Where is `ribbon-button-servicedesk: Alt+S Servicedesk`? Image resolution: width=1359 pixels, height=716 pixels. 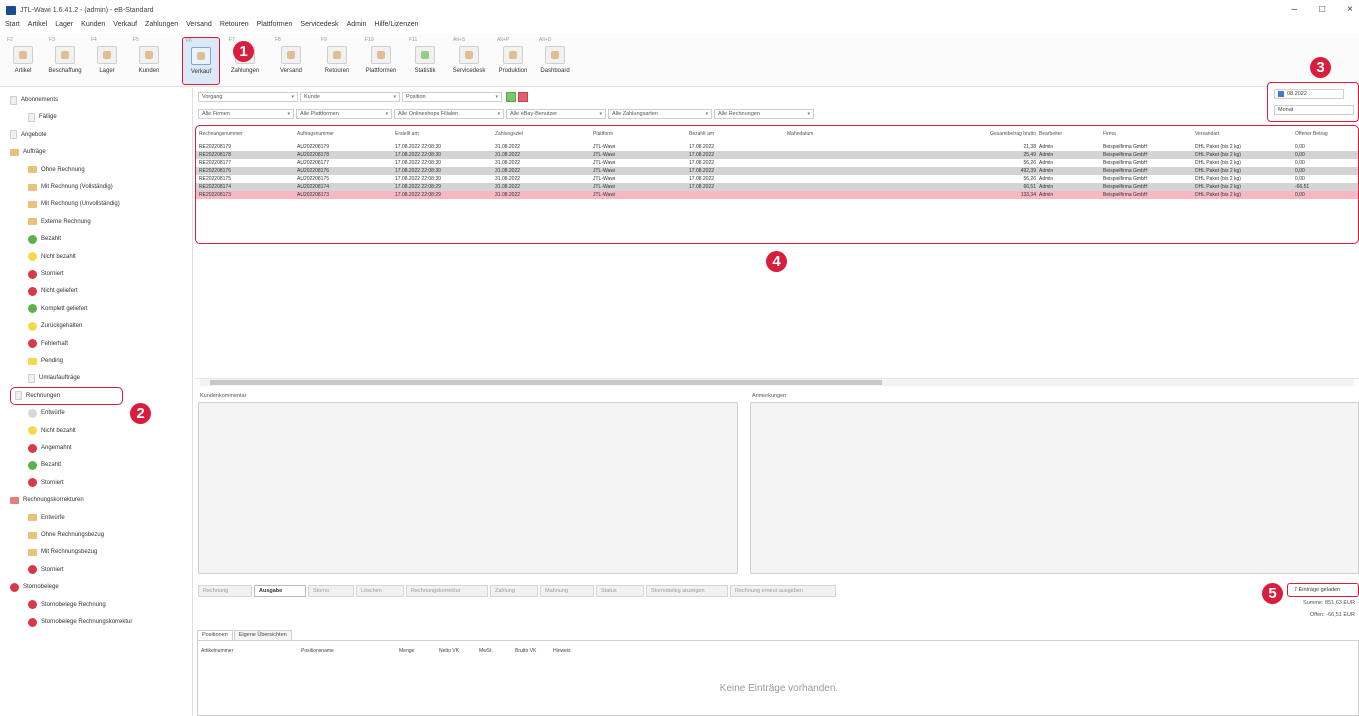
ribbon-button-servicedesk: Alt+S Servicedesk is located at coordinates (469, 61).